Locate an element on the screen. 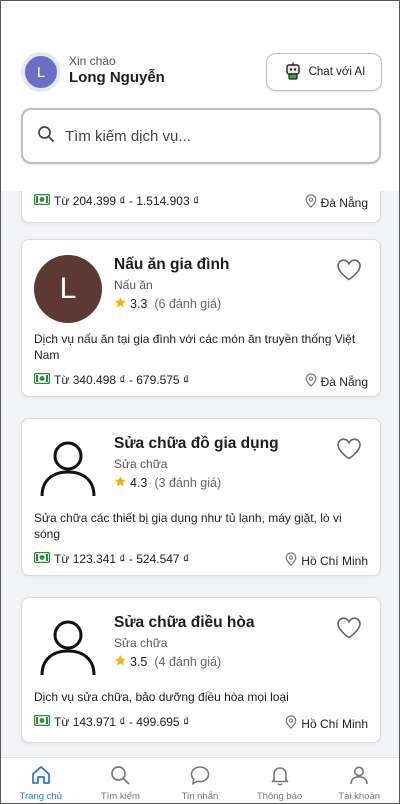 The height and width of the screenshot is (804, 400). provider-avatar: L is located at coordinates (68, 289).